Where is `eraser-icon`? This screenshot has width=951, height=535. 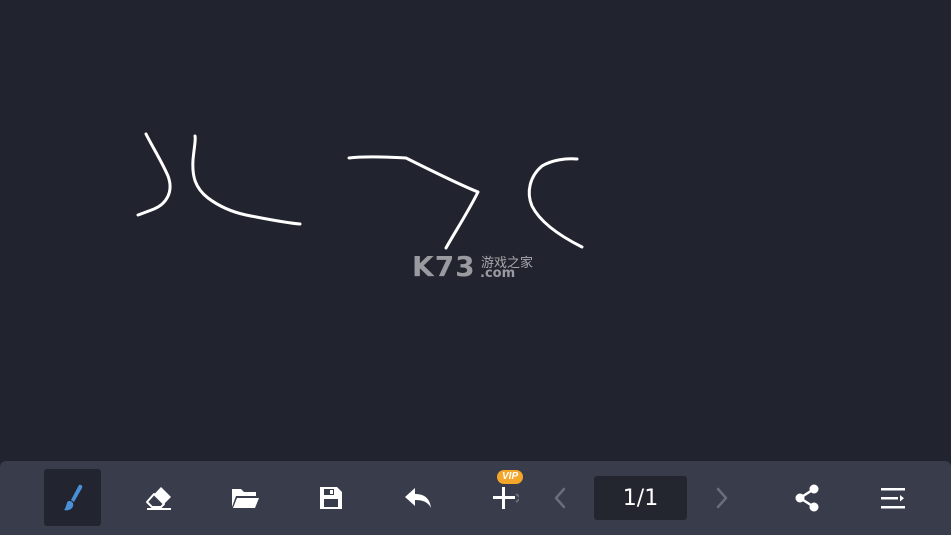 eraser-icon is located at coordinates (158, 498).